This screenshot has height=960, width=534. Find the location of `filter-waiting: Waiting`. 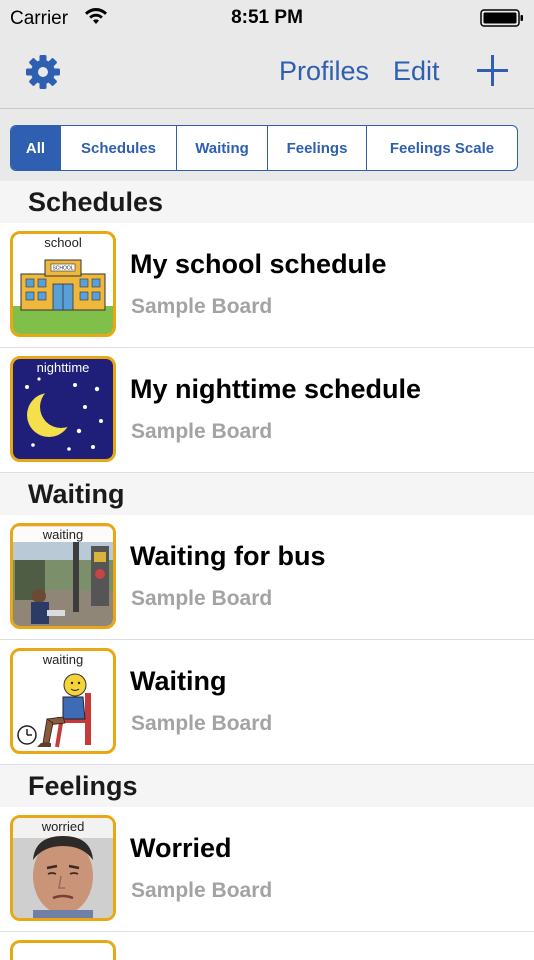

filter-waiting: Waiting is located at coordinates (222, 148).